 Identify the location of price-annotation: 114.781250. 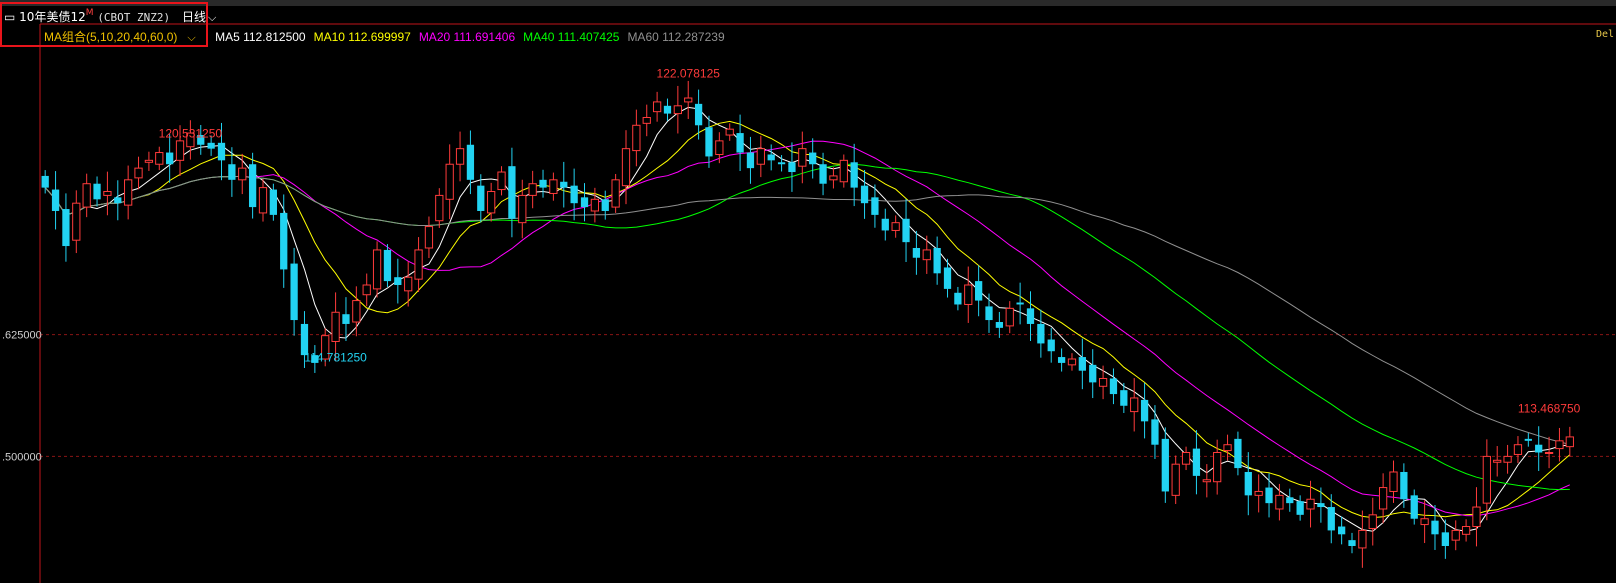
(335, 358).